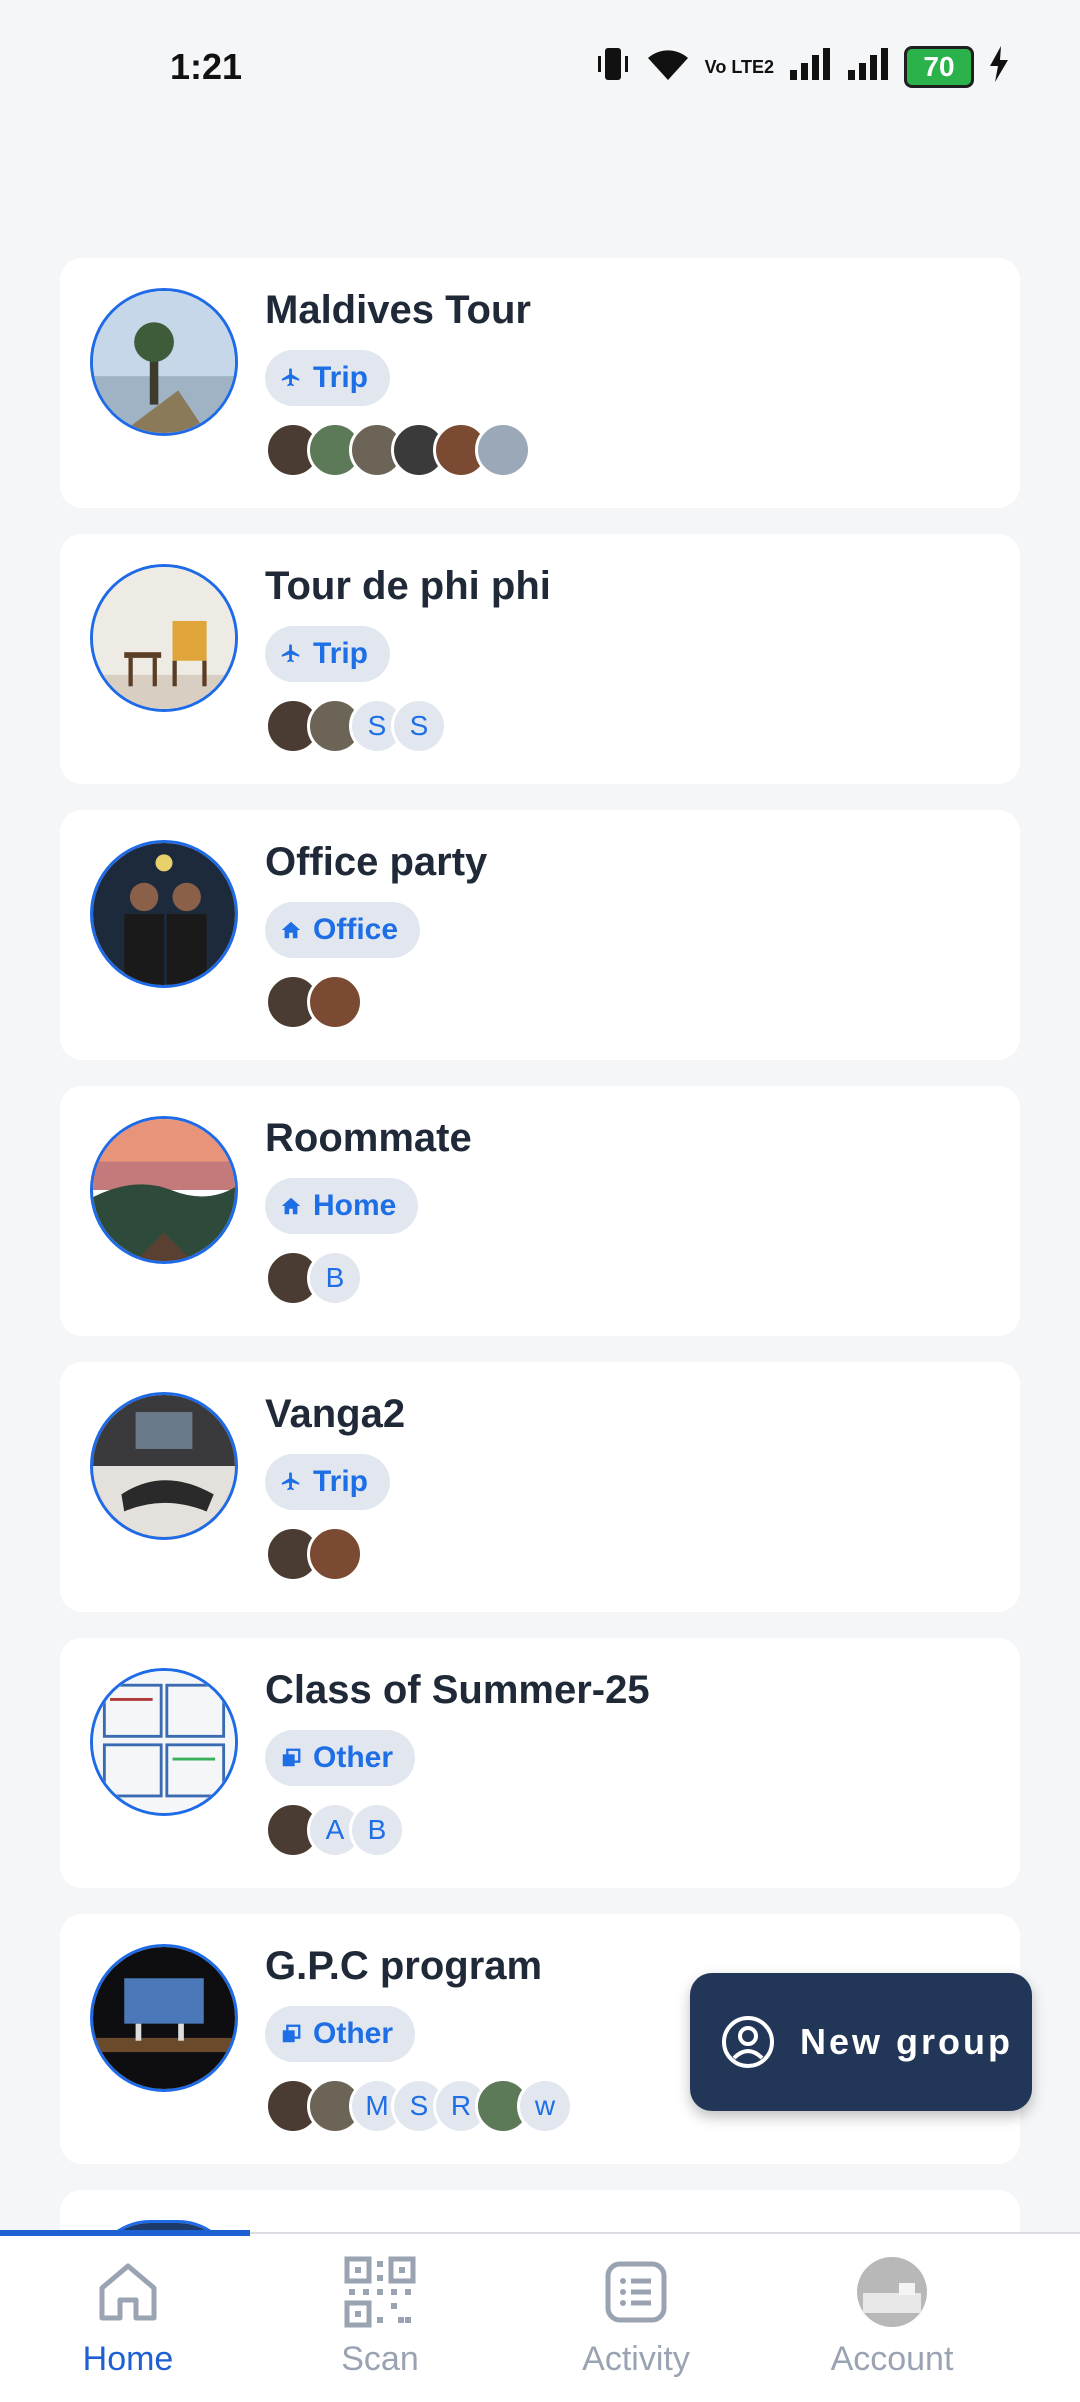 The width and height of the screenshot is (1080, 2402). Describe the element at coordinates (540, 1211) in the screenshot. I see `group-card: Roommate Home B` at that location.